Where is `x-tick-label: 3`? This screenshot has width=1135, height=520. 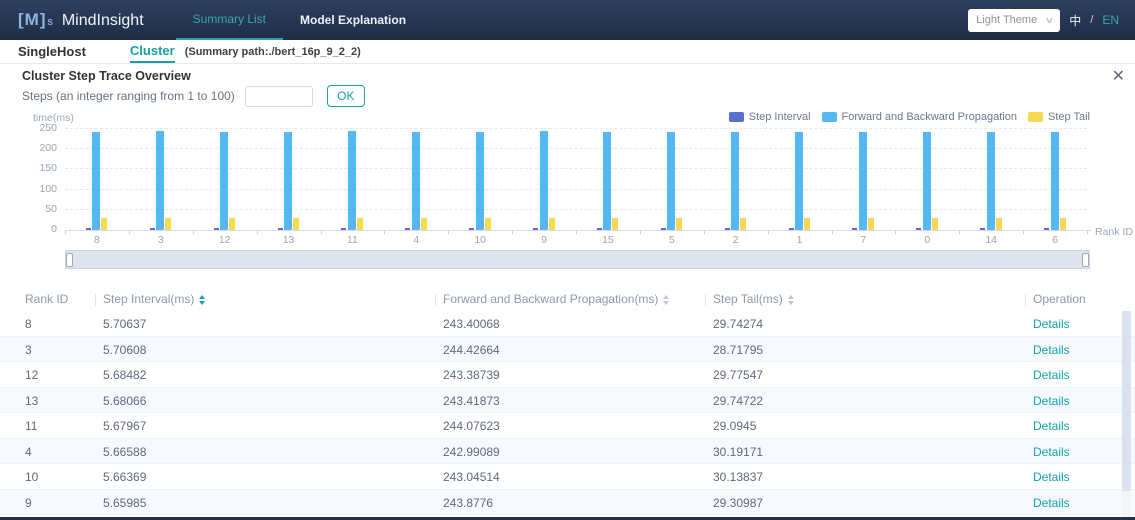 x-tick-label: 3 is located at coordinates (160, 240).